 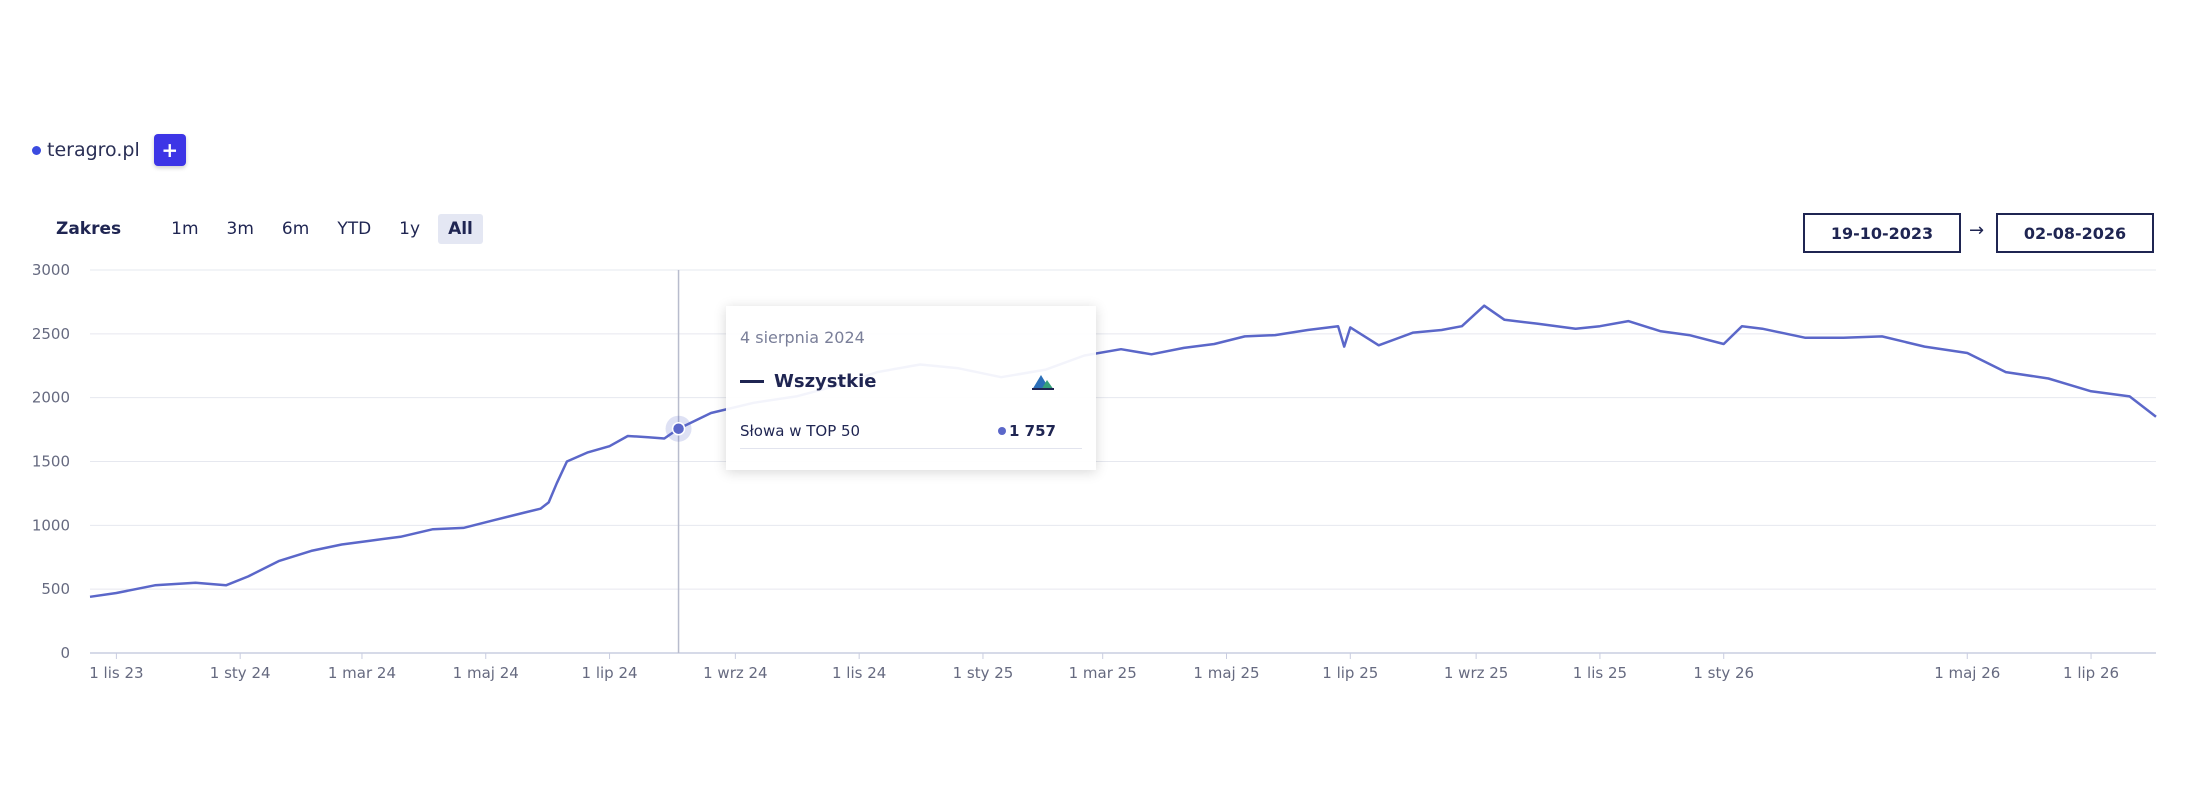 What do you see at coordinates (240, 673) in the screenshot?
I see `x-tick-label: 1 sty 24` at bounding box center [240, 673].